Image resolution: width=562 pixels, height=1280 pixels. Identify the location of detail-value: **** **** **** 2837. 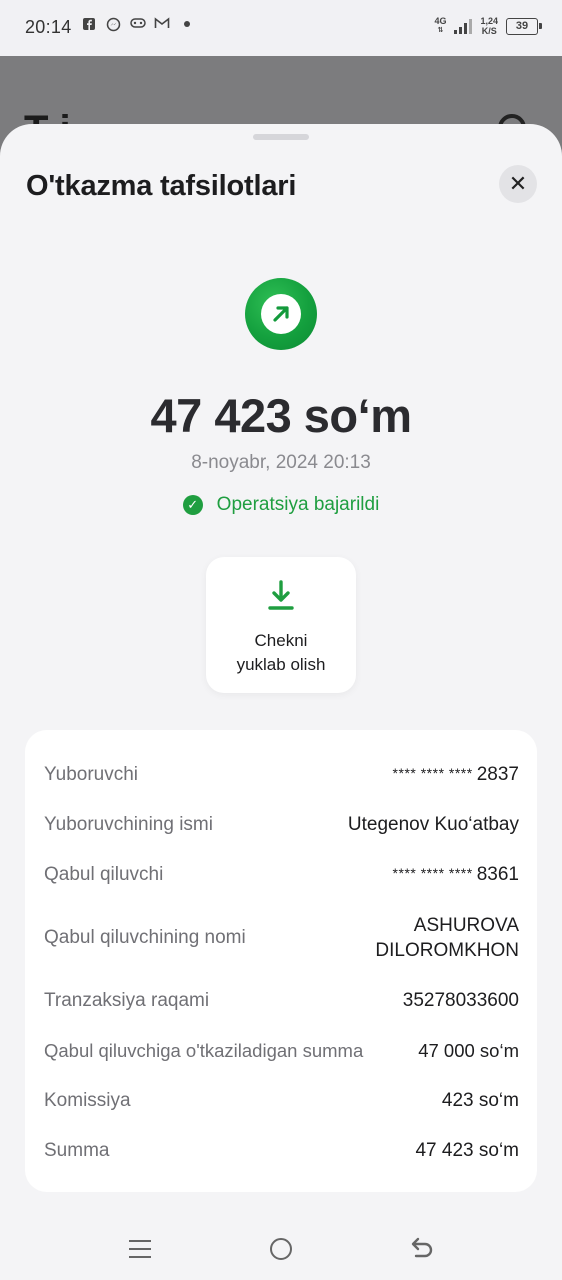
(455, 774).